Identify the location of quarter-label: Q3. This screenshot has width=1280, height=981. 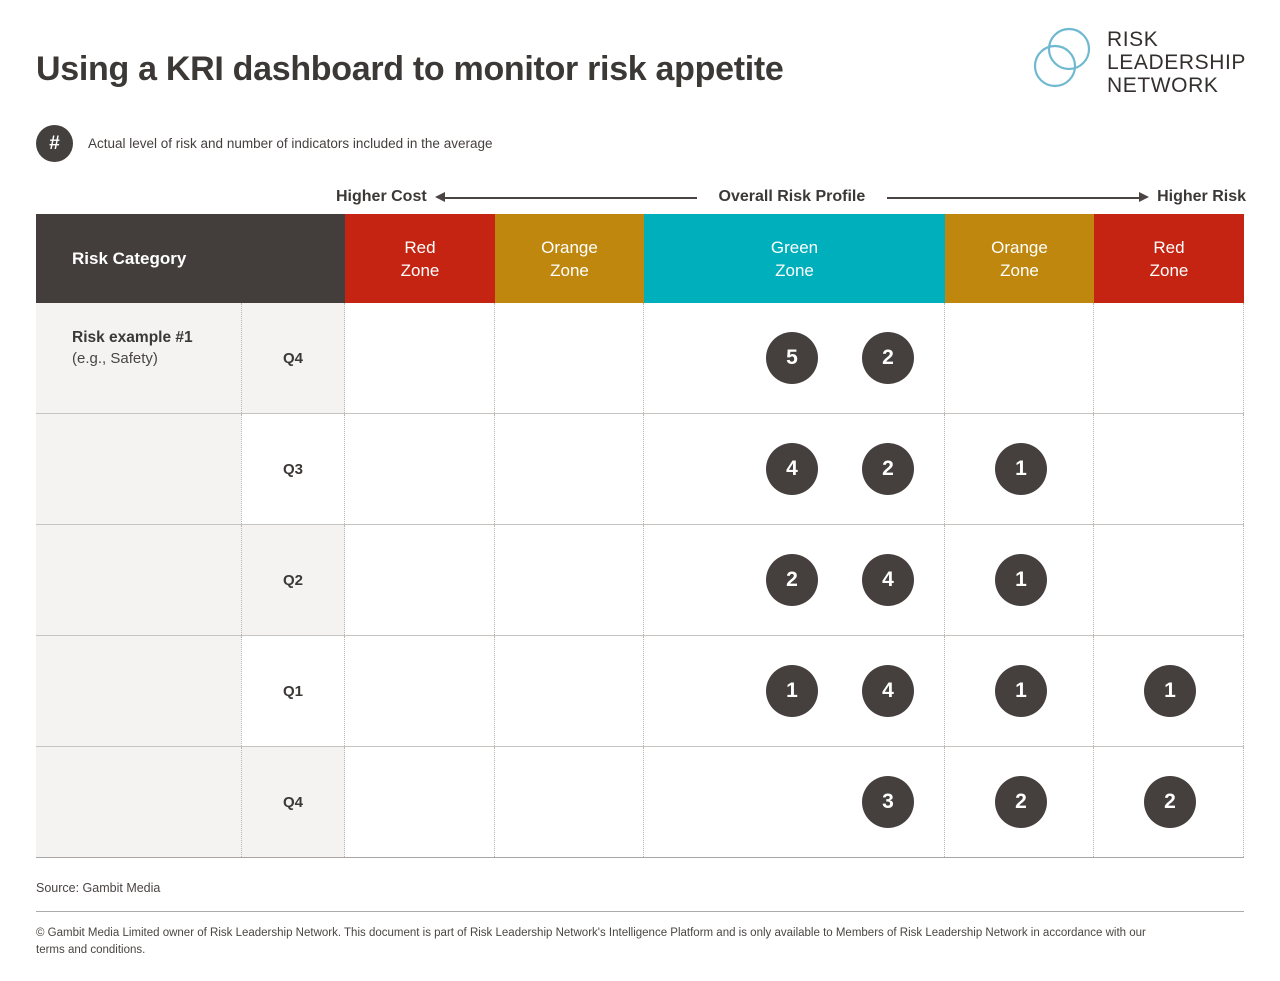
(293, 469).